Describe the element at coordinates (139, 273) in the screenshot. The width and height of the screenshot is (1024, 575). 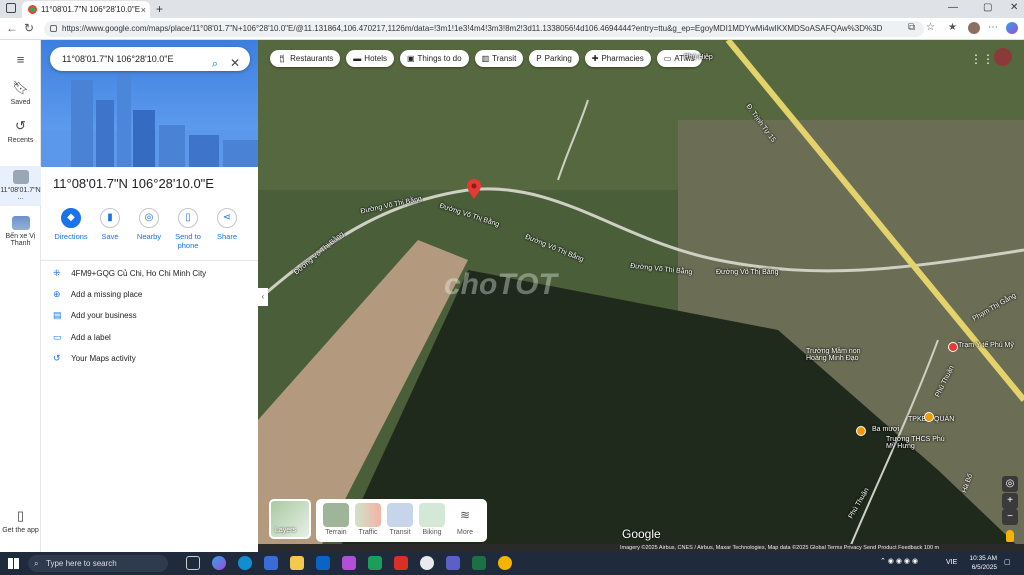
I see `plus-code-text: 4FM9+GQG Củ Chi, Ho Chi Minh City` at that location.